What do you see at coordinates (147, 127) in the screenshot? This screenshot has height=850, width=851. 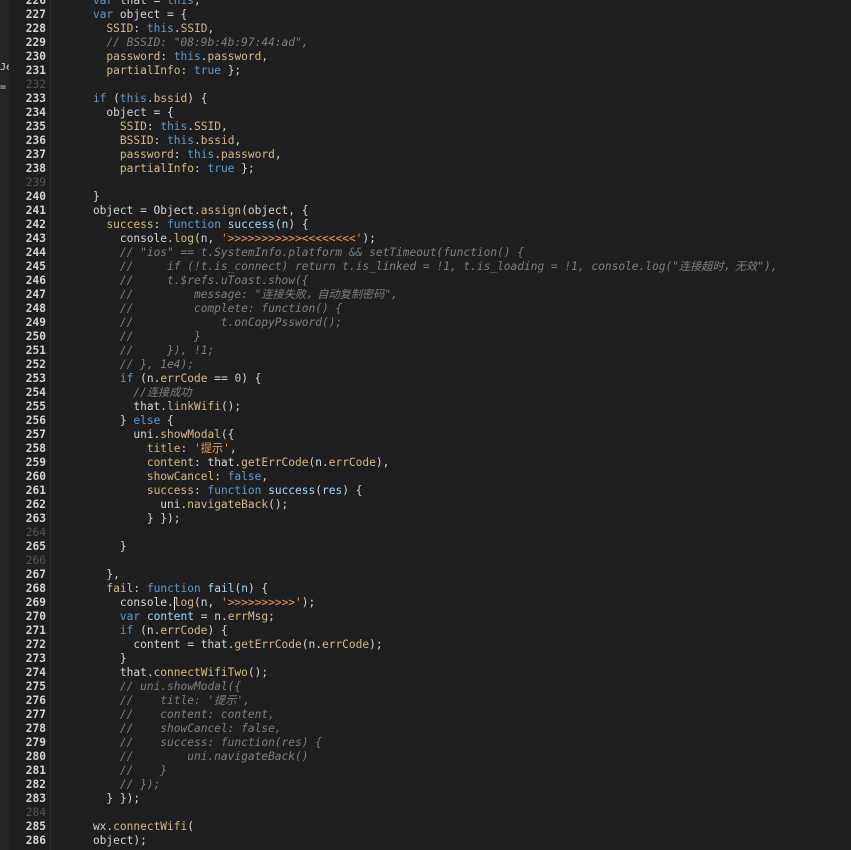 I see `code-text: SSID: this.SSID,` at bounding box center [147, 127].